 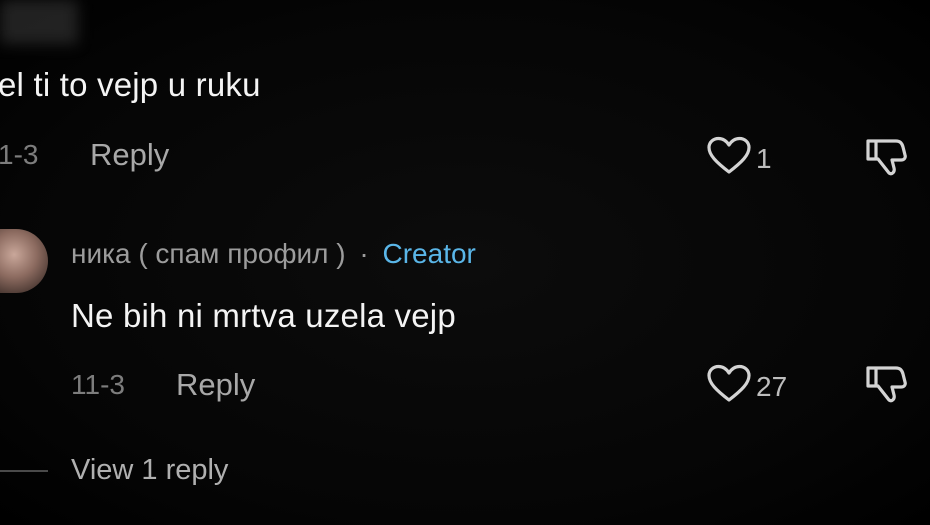 What do you see at coordinates (130, 84) in the screenshot?
I see `comment-1-text: el ti to vejp u ruku` at bounding box center [130, 84].